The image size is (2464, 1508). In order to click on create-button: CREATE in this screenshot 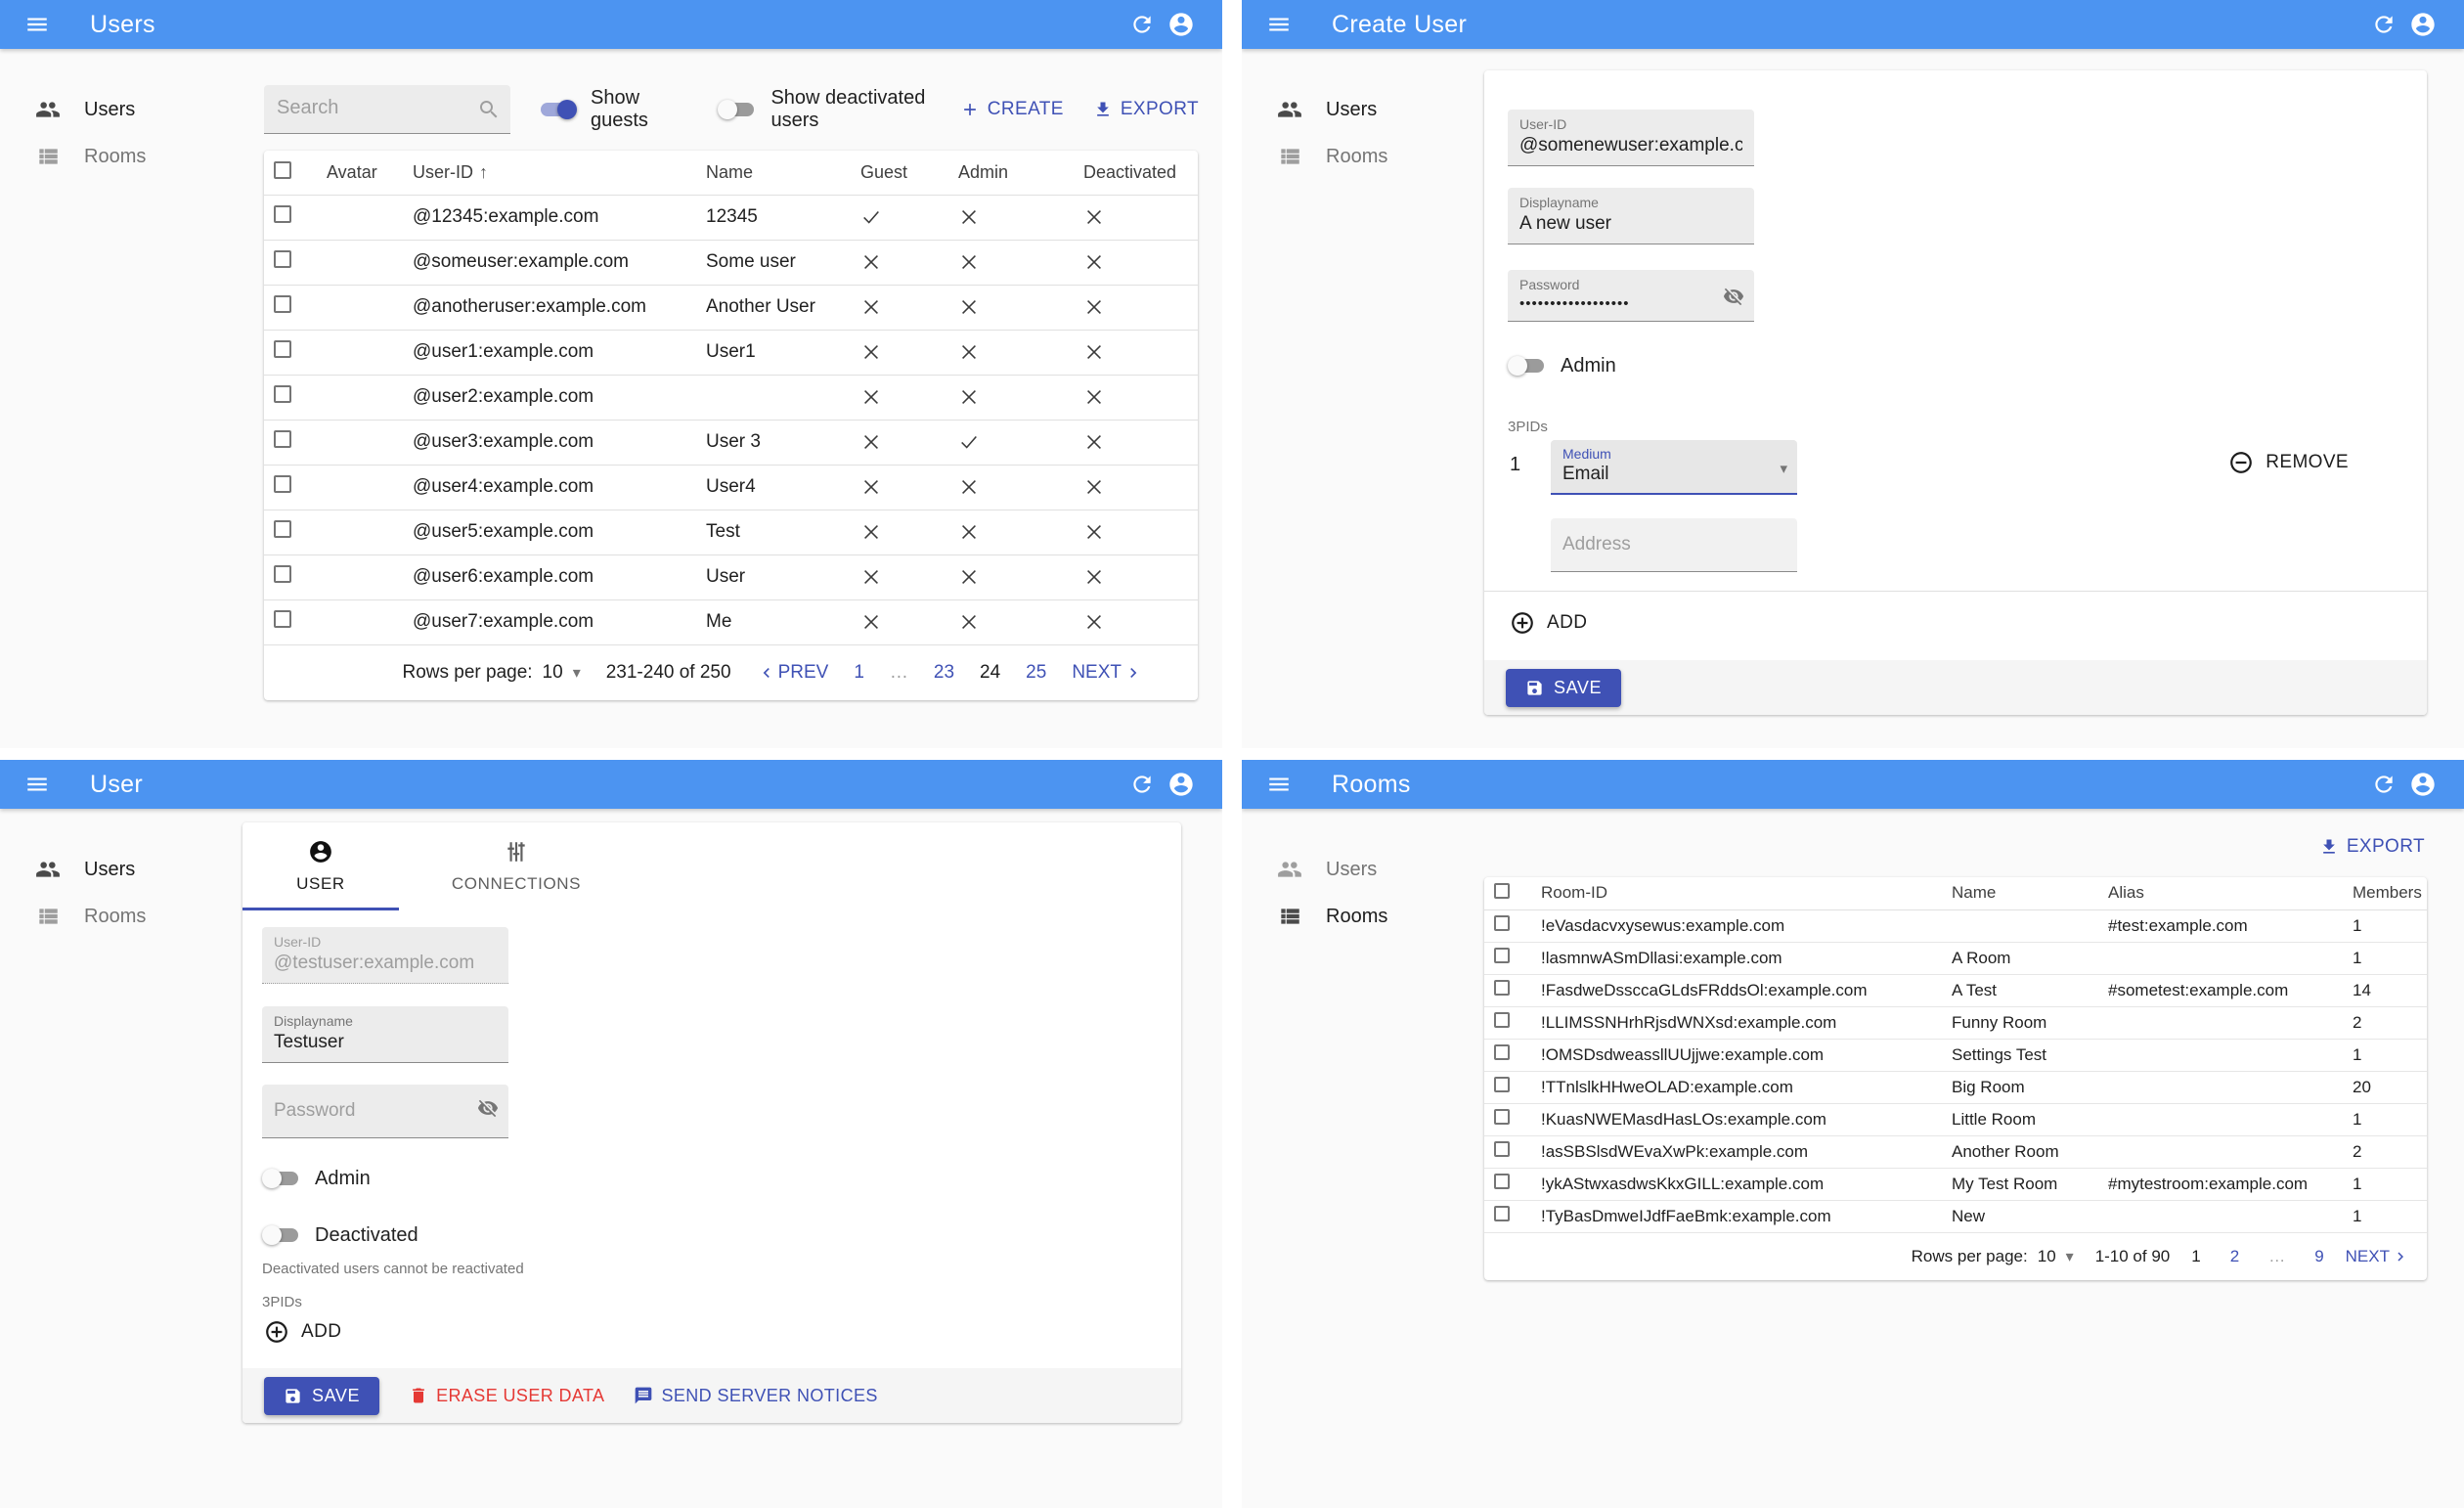, I will do `click(1012, 109)`.